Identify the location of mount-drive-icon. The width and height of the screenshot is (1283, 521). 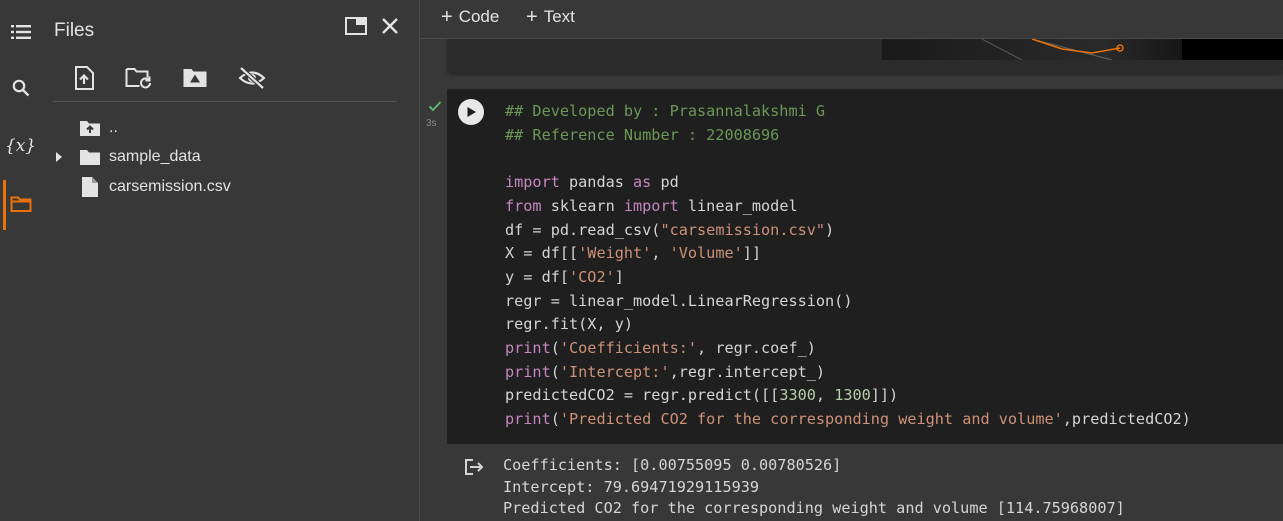
(195, 78).